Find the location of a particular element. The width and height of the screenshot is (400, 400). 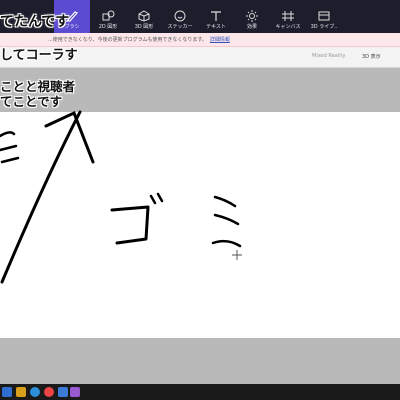

2d-shapes-icon is located at coordinates (108, 15).